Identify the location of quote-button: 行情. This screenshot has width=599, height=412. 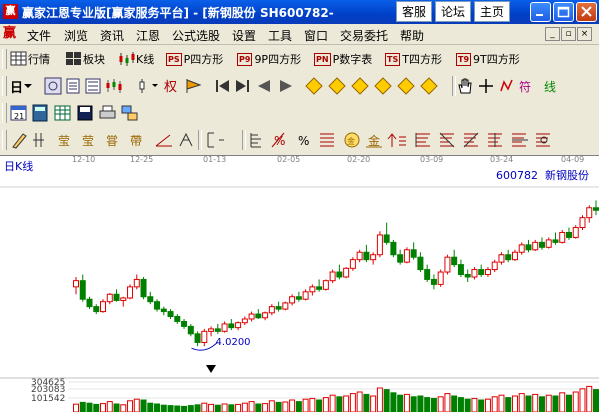
(30, 59).